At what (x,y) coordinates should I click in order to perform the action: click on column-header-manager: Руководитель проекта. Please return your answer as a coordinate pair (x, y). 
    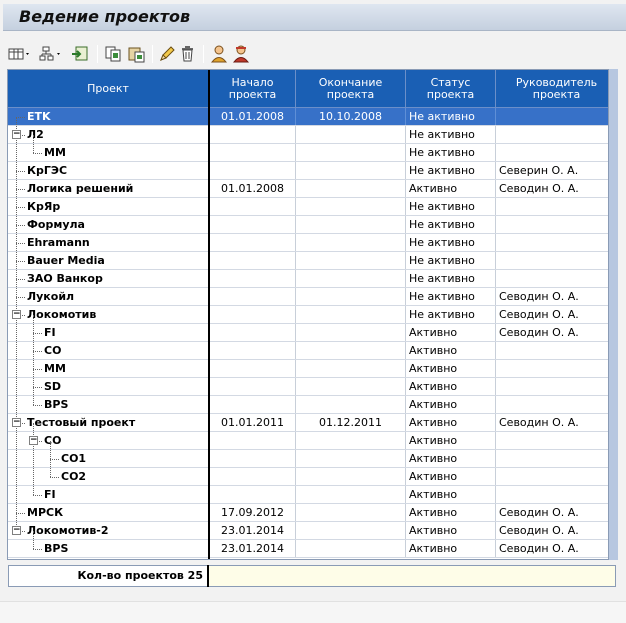
    Looking at the image, I should click on (555, 88).